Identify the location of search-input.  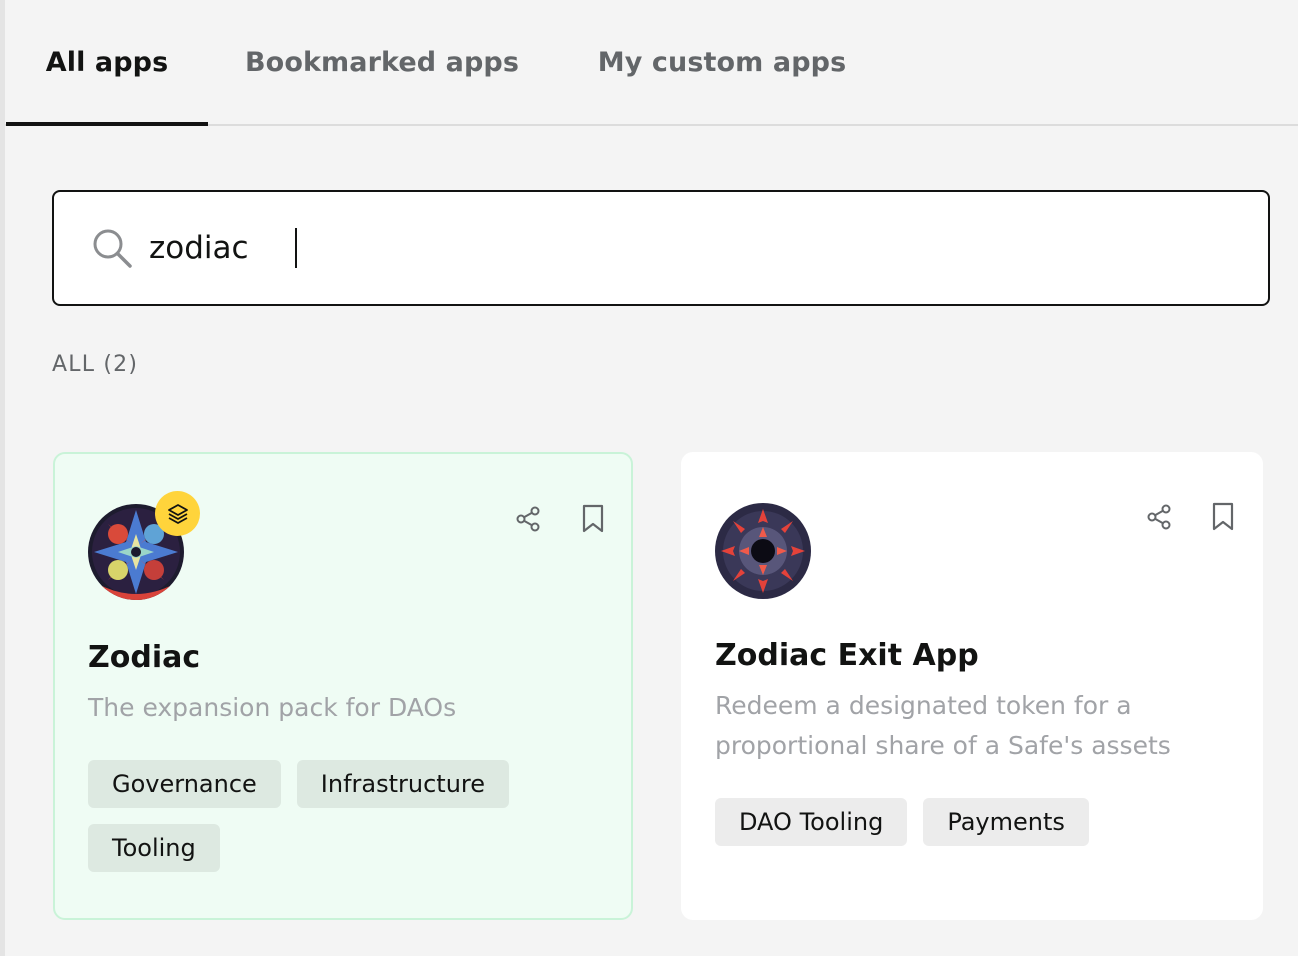
(689, 248).